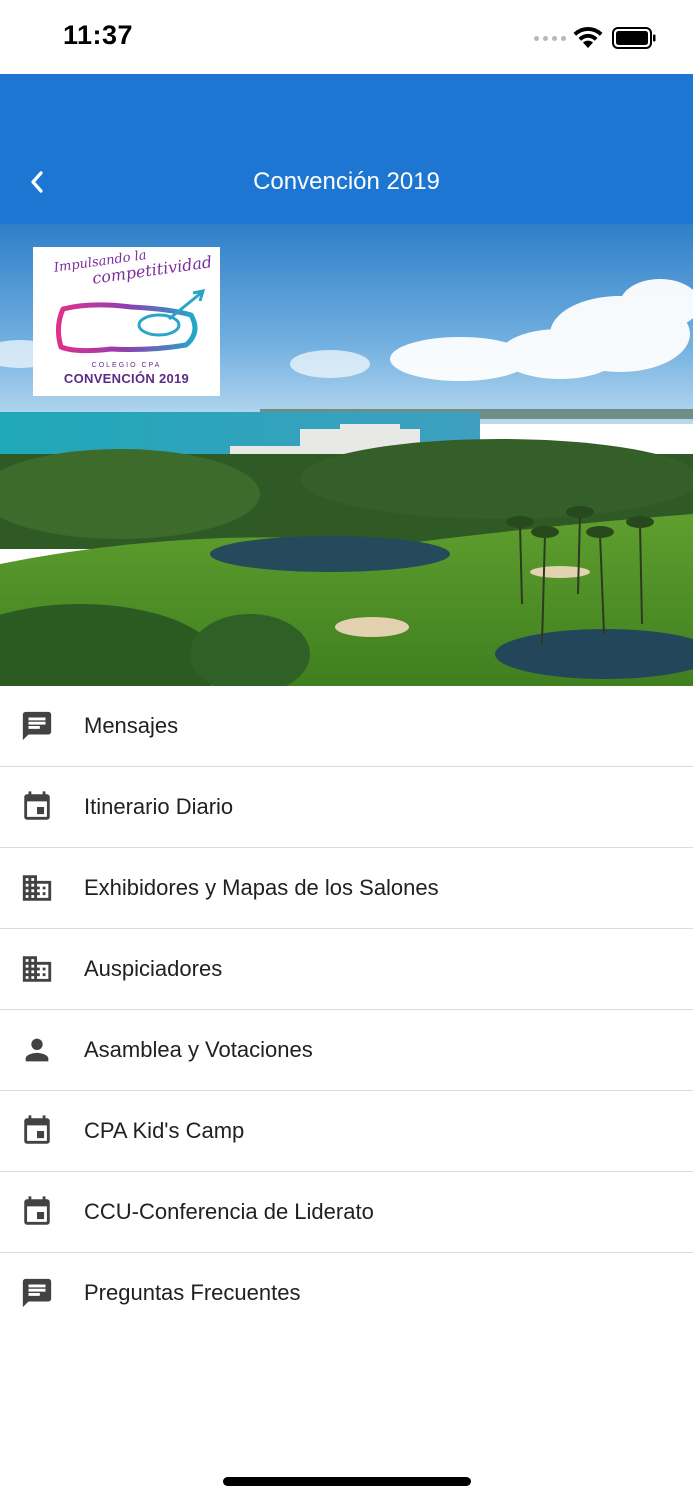  What do you see at coordinates (37, 1050) in the screenshot?
I see `person-icon` at bounding box center [37, 1050].